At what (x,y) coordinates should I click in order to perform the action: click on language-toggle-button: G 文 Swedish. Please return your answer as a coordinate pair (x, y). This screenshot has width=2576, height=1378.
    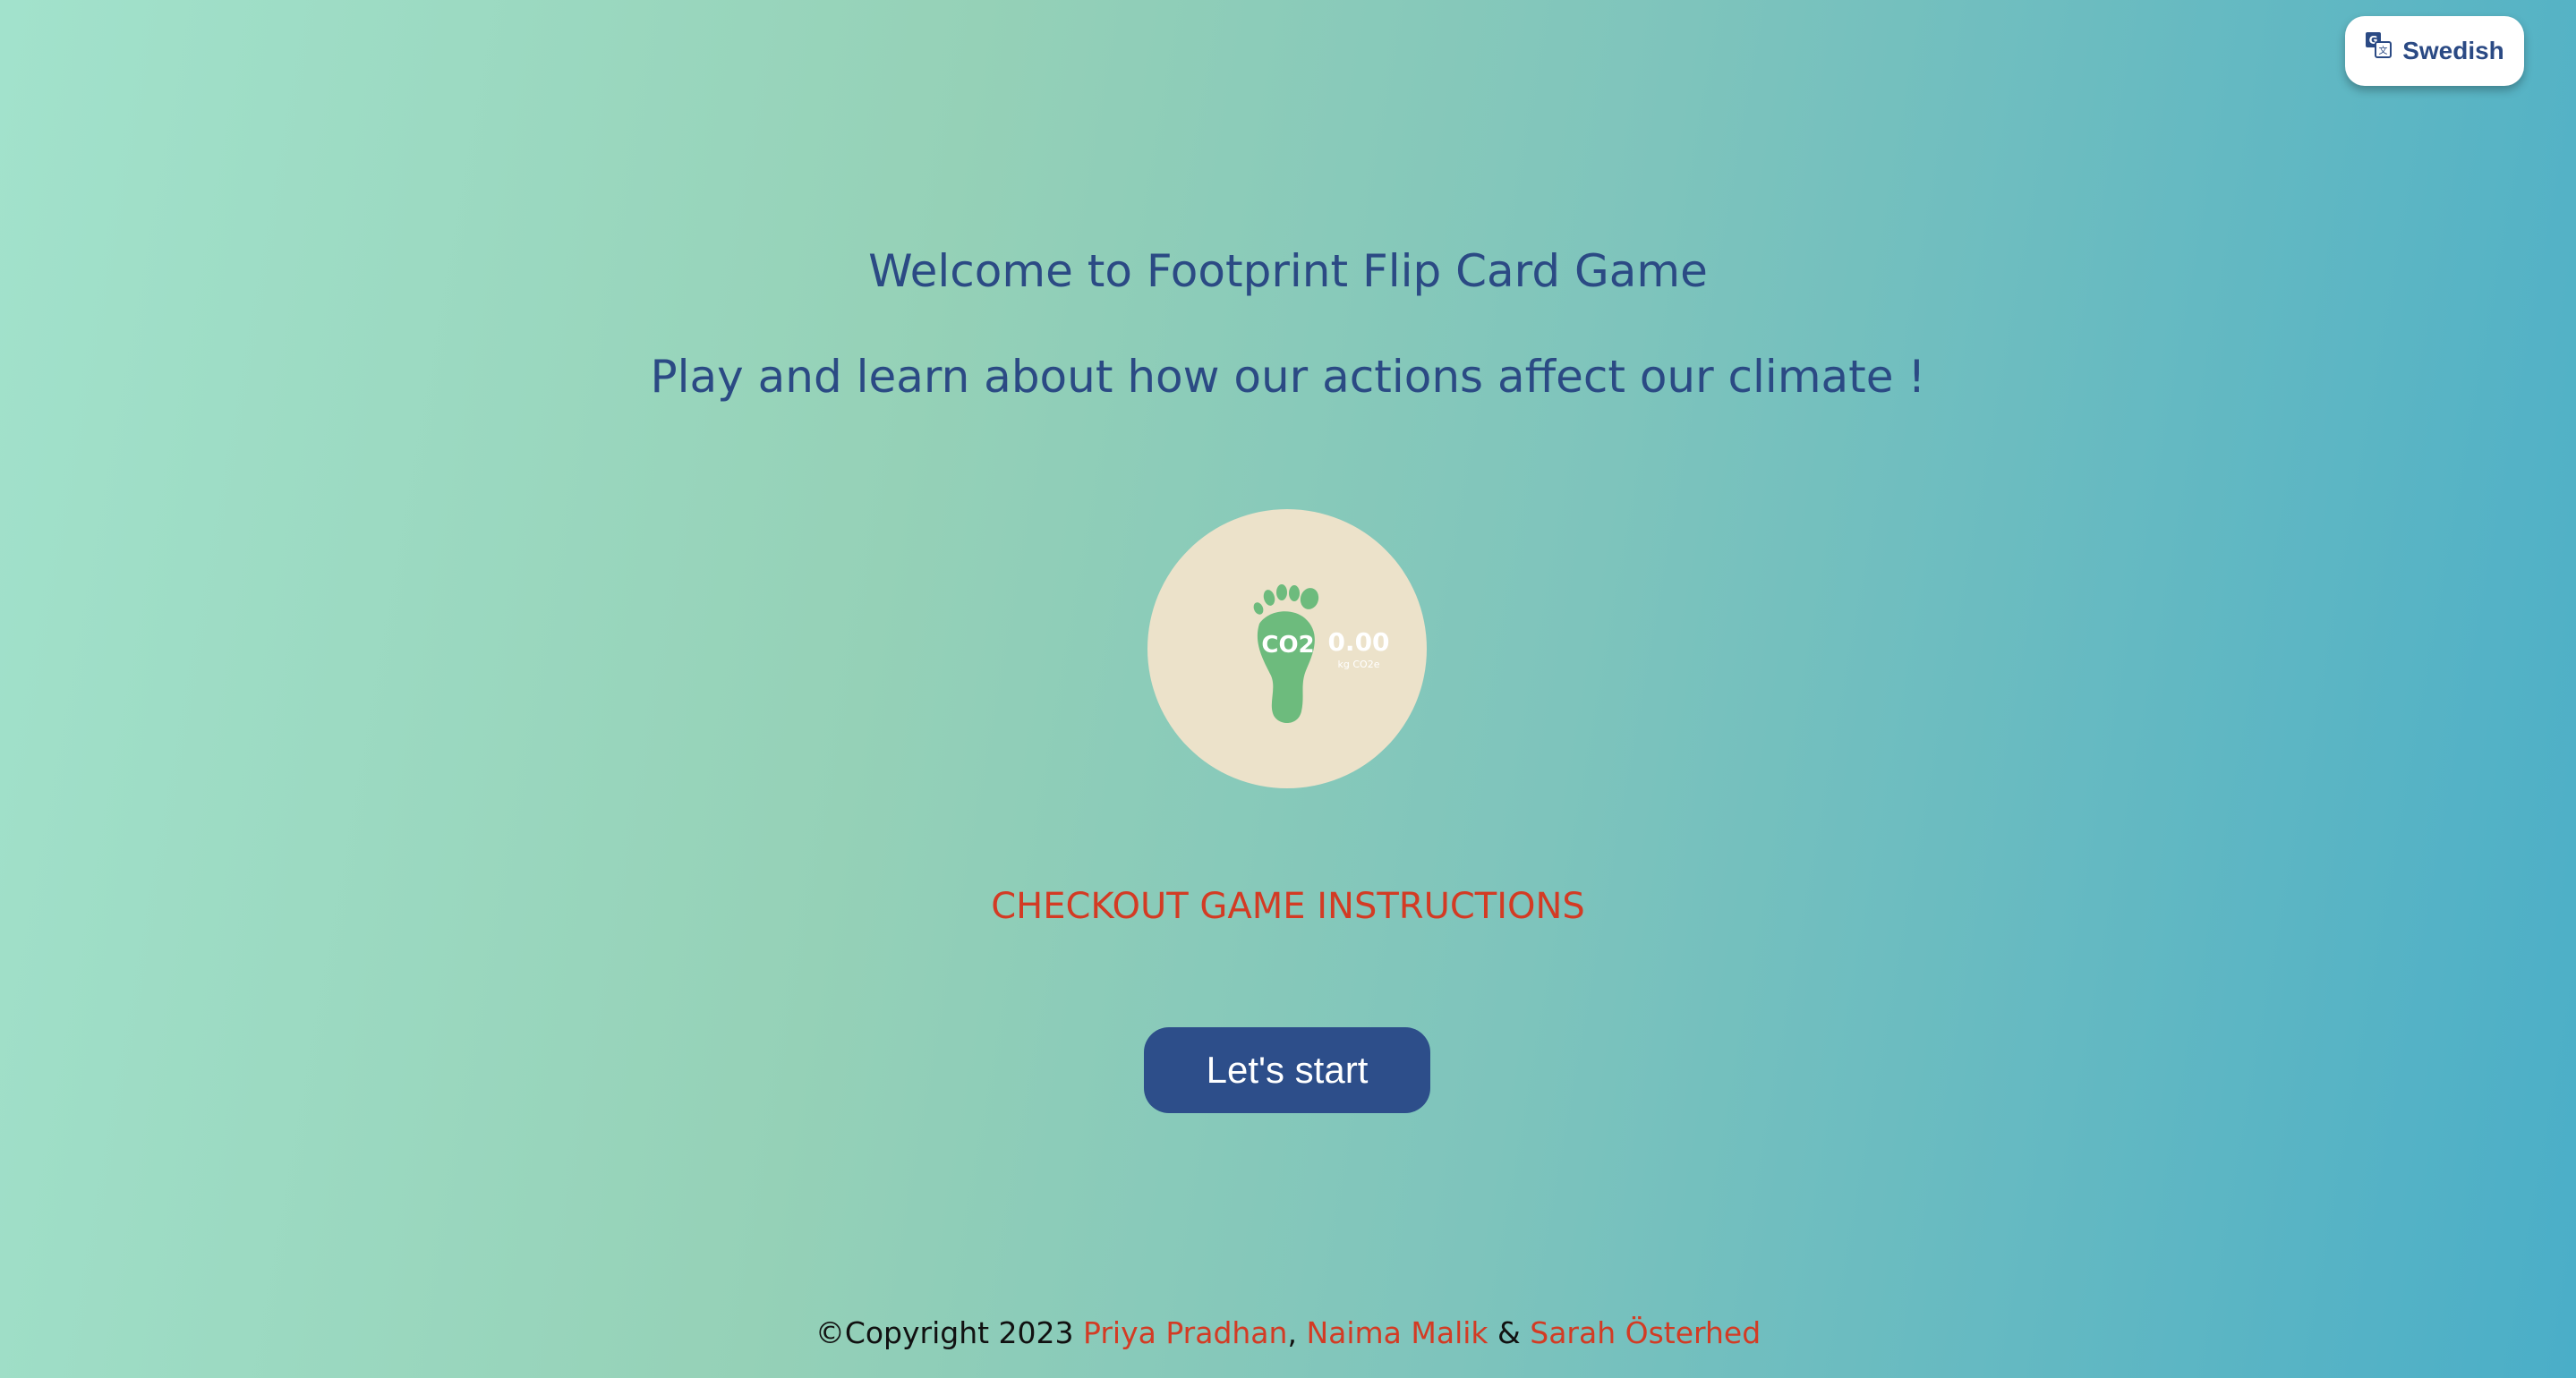
    Looking at the image, I should click on (2434, 51).